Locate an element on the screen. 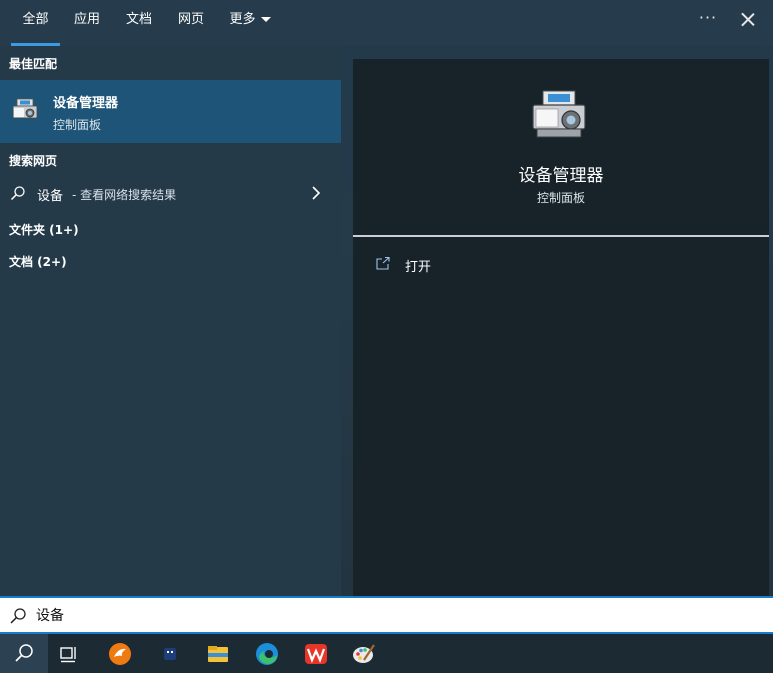  taskbar-file-explorer is located at coordinates (218, 653).